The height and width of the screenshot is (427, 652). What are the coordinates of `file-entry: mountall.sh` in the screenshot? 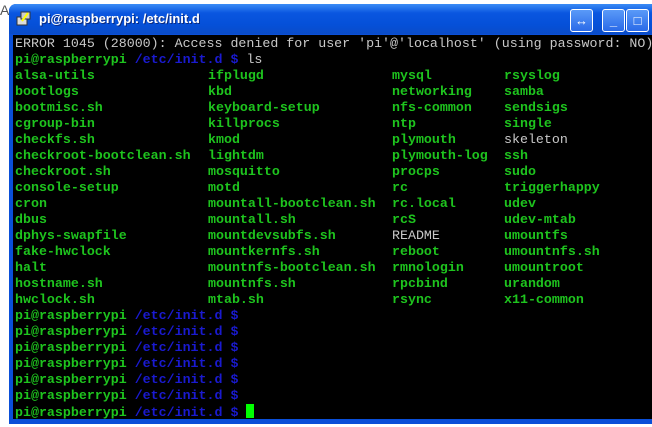 It's located at (252, 219).